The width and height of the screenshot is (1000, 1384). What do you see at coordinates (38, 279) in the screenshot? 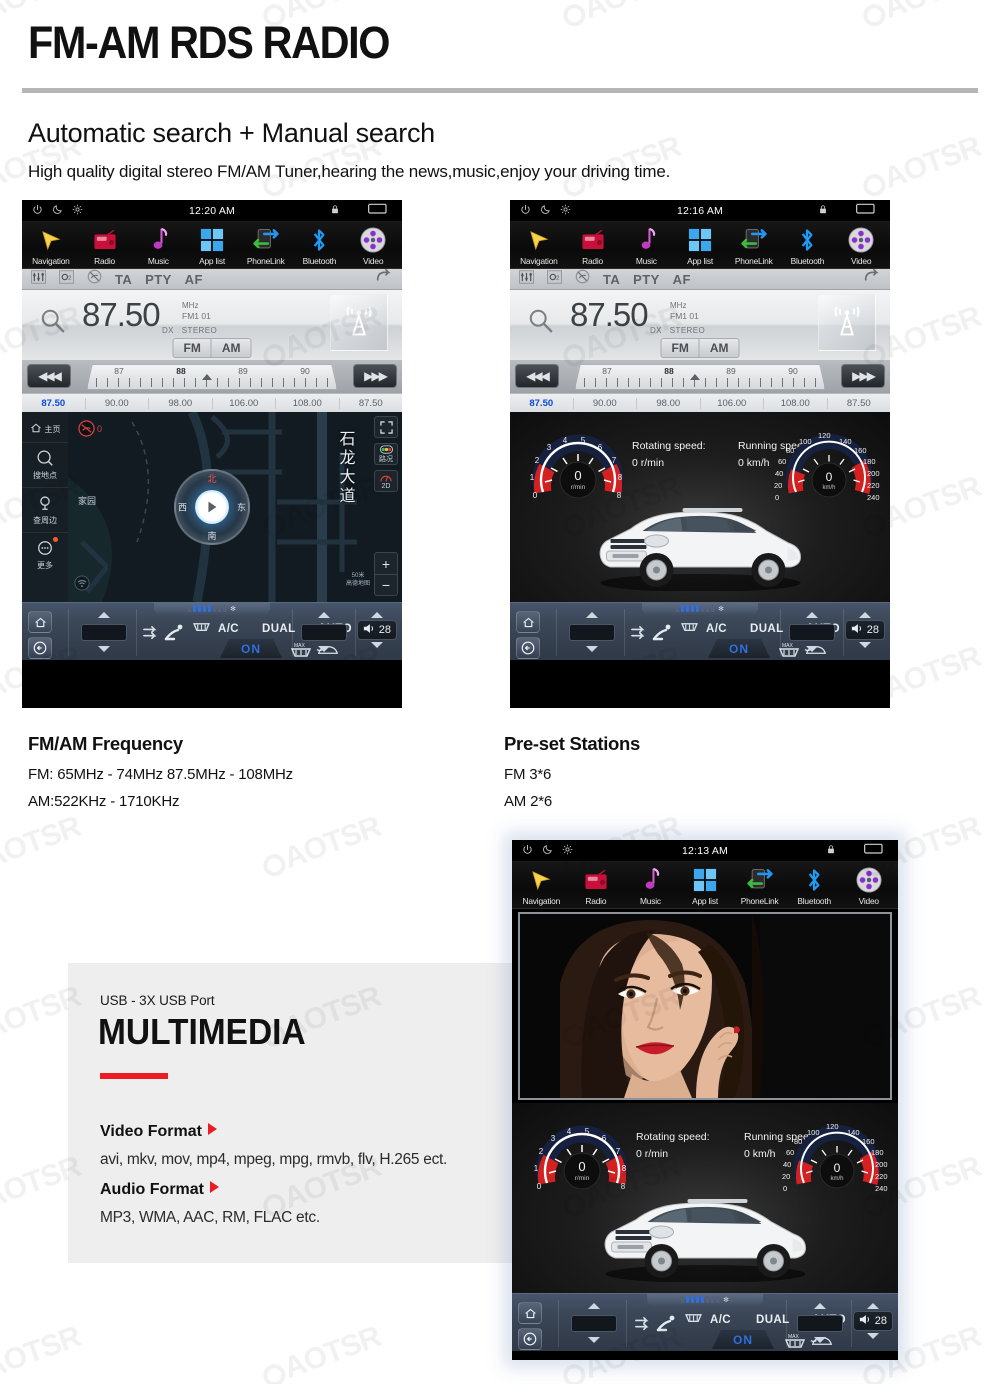
I see `equalizer-icon` at bounding box center [38, 279].